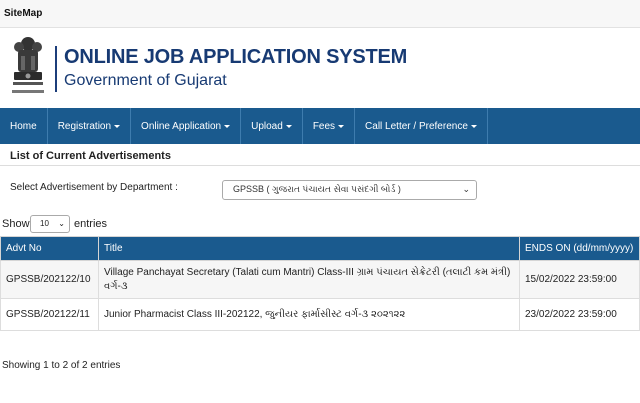 This screenshot has height=403, width=640. Describe the element at coordinates (320, 155) in the screenshot. I see `section-title: List of Current Advertisements` at that location.